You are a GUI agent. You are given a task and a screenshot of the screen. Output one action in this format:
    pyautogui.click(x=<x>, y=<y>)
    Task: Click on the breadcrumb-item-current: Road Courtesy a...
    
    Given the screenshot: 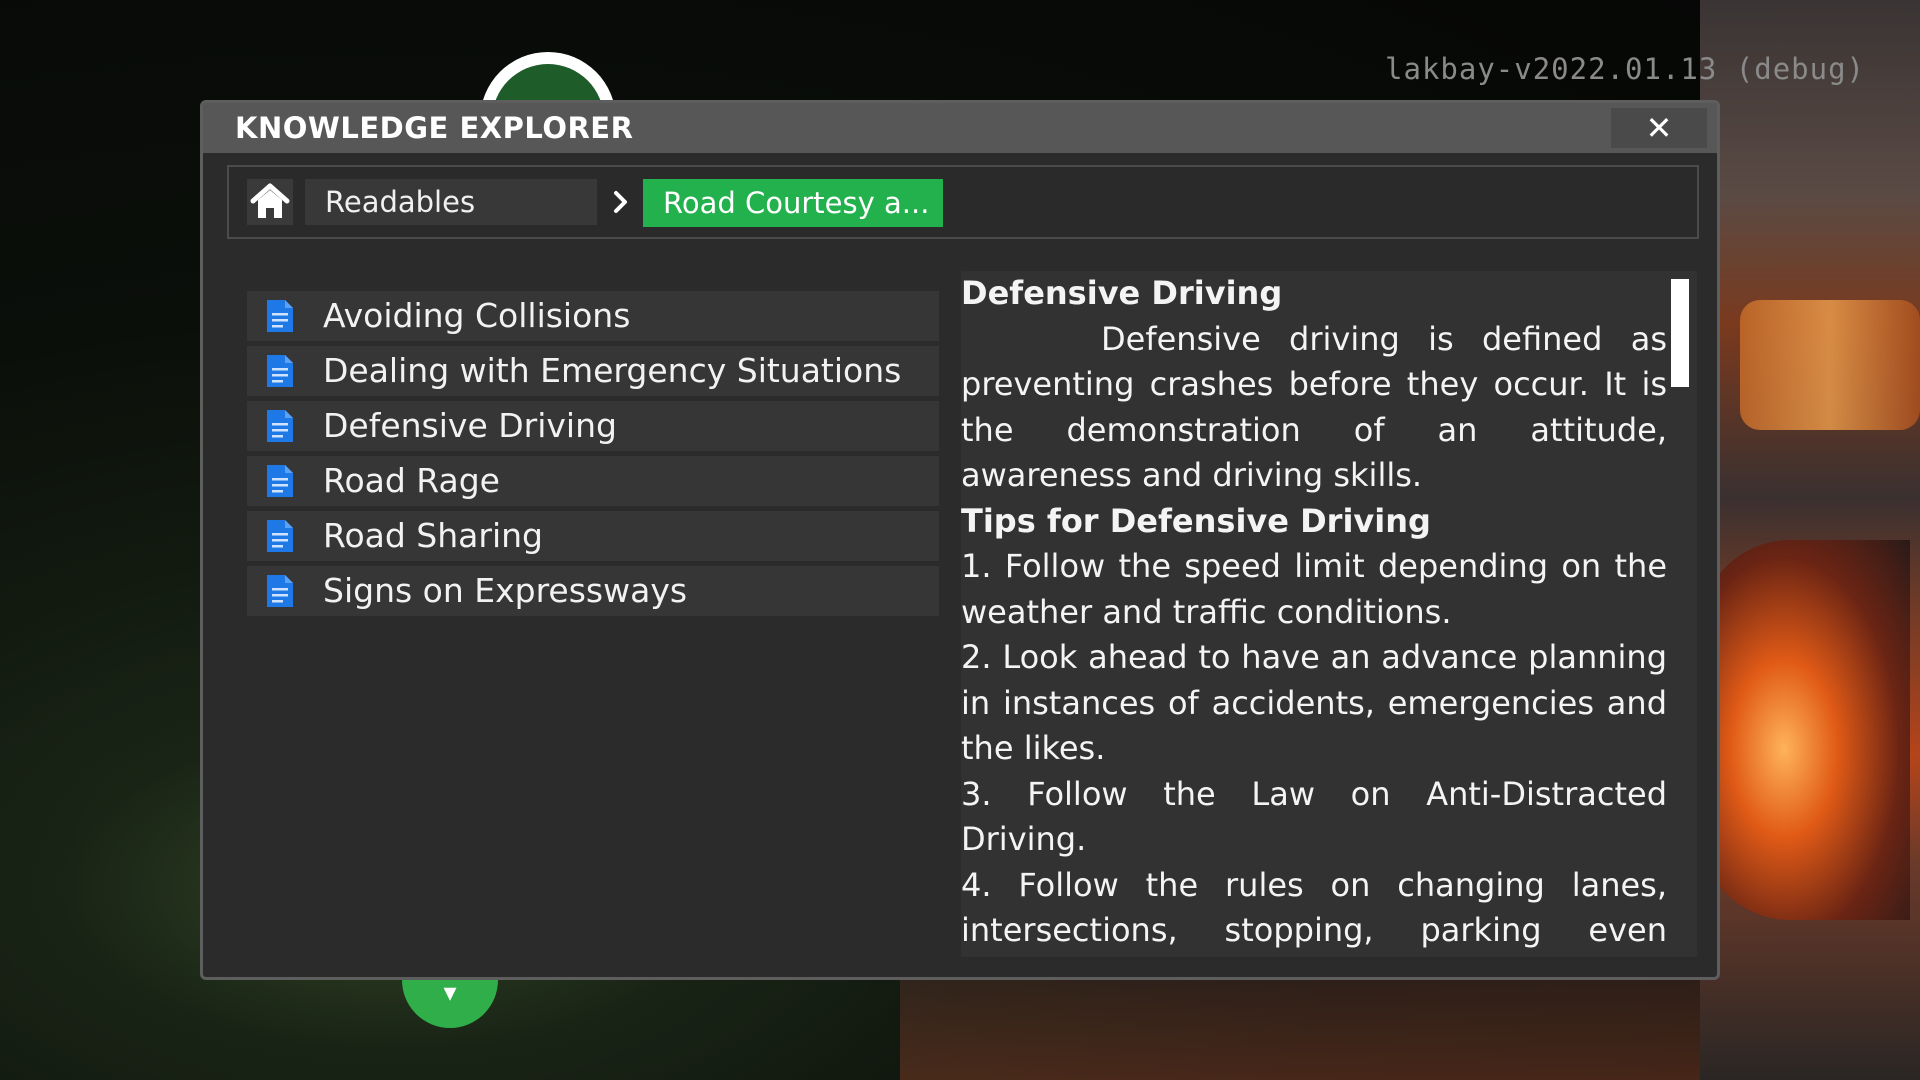 What is the action you would take?
    pyautogui.click(x=793, y=203)
    